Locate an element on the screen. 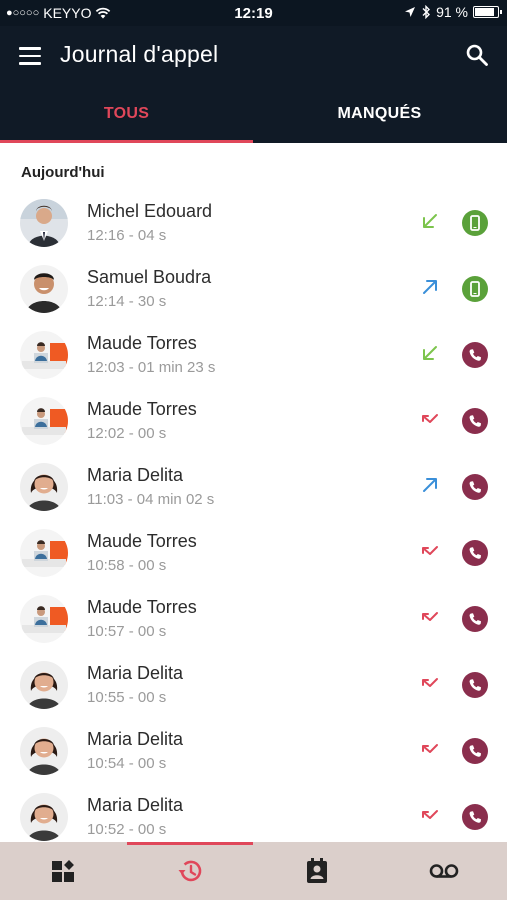  tab-all: TOUS is located at coordinates (126, 114).